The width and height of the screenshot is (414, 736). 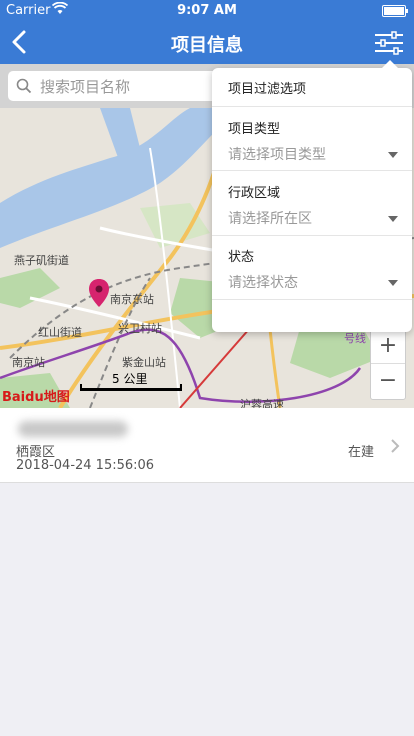 What do you see at coordinates (140, 328) in the screenshot?
I see `map-label-xingweicun: 兴卫村站` at bounding box center [140, 328].